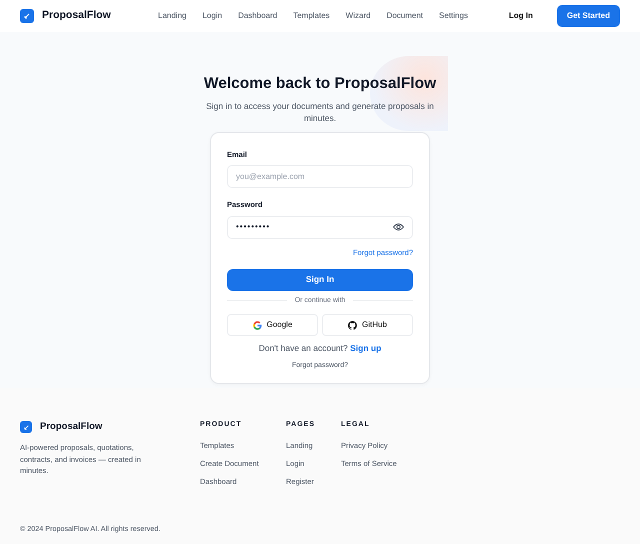 Image resolution: width=640 pixels, height=544 pixels. I want to click on subtitle: Sign in to access your documents and generate proposals in minutes., so click(320, 112).